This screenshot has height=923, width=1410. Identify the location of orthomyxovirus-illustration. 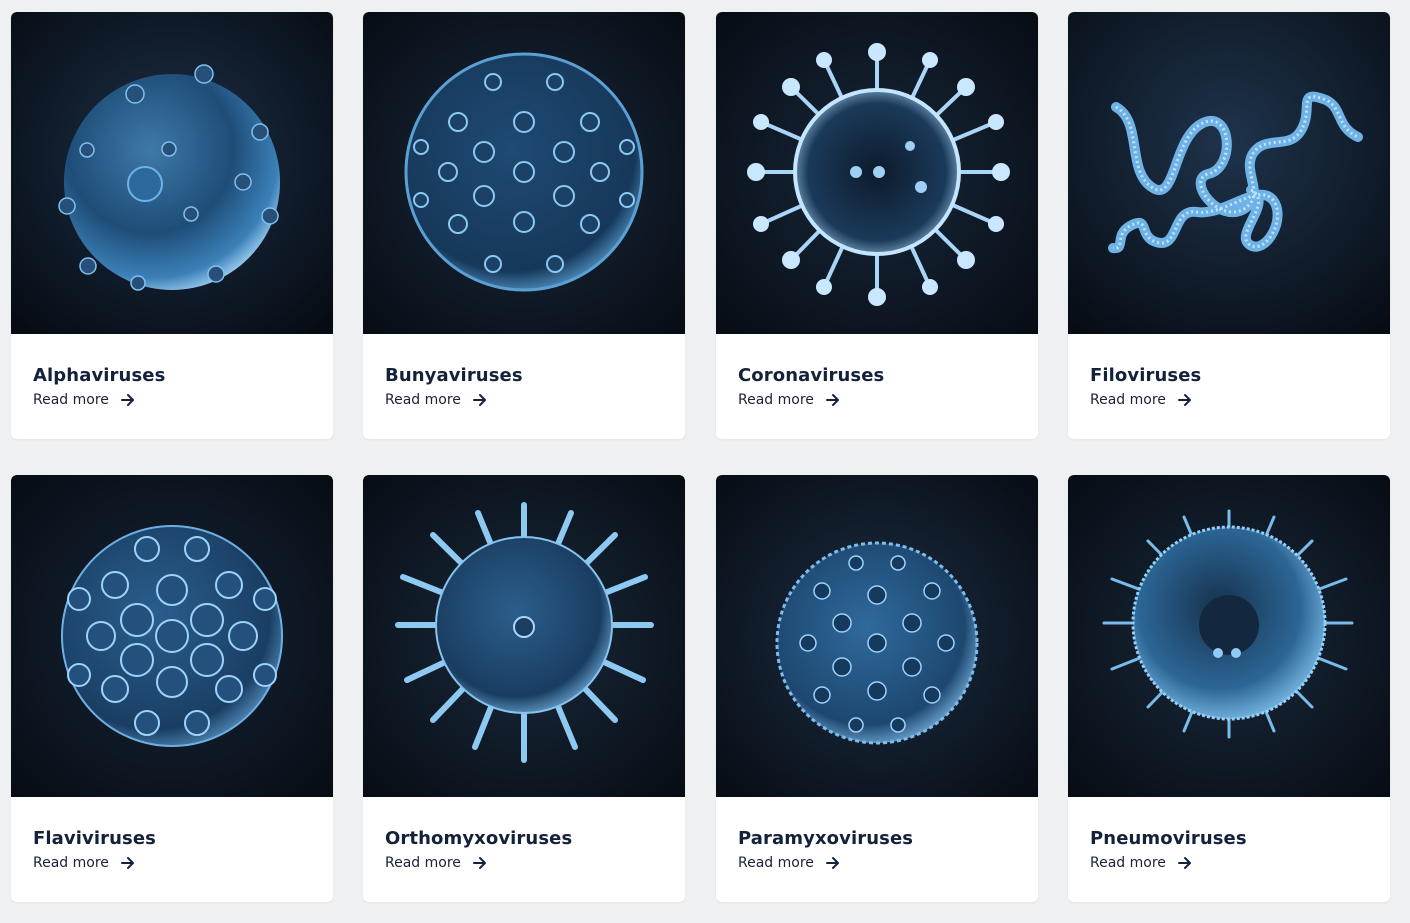
(524, 636).